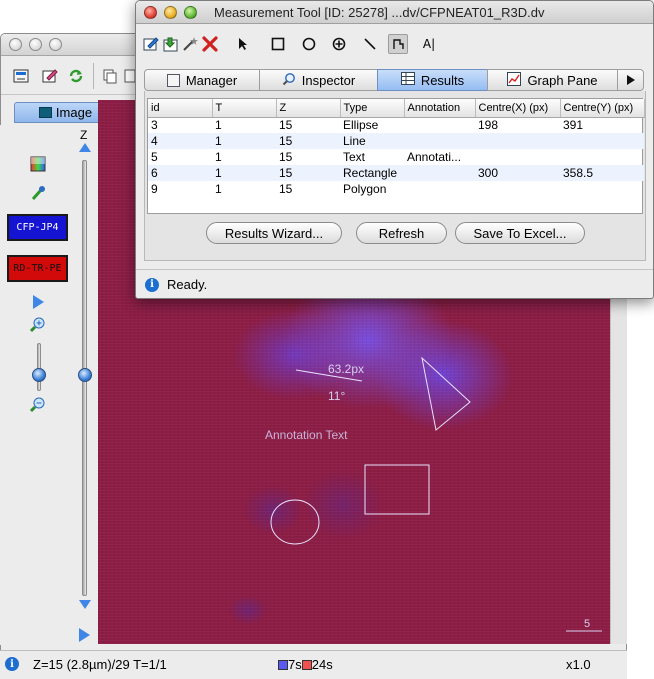 The height and width of the screenshot is (679, 654). Describe the element at coordinates (578, 664) in the screenshot. I see `zoom-level-text: x1.0` at that location.